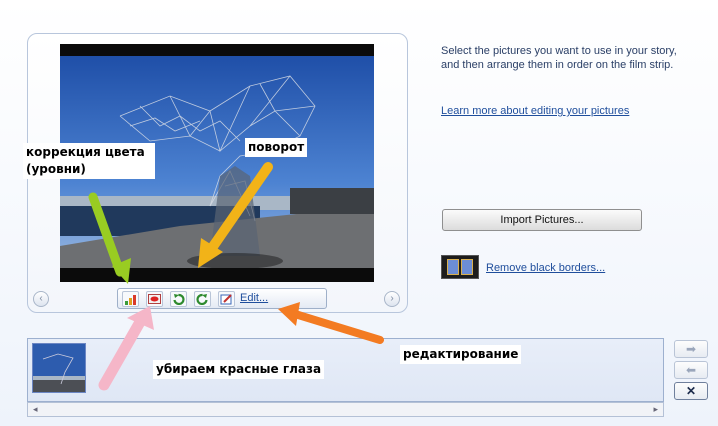  Describe the element at coordinates (89, 161) in the screenshot. I see `annotation-color-correction: коррекция цвета (уровни)` at that location.